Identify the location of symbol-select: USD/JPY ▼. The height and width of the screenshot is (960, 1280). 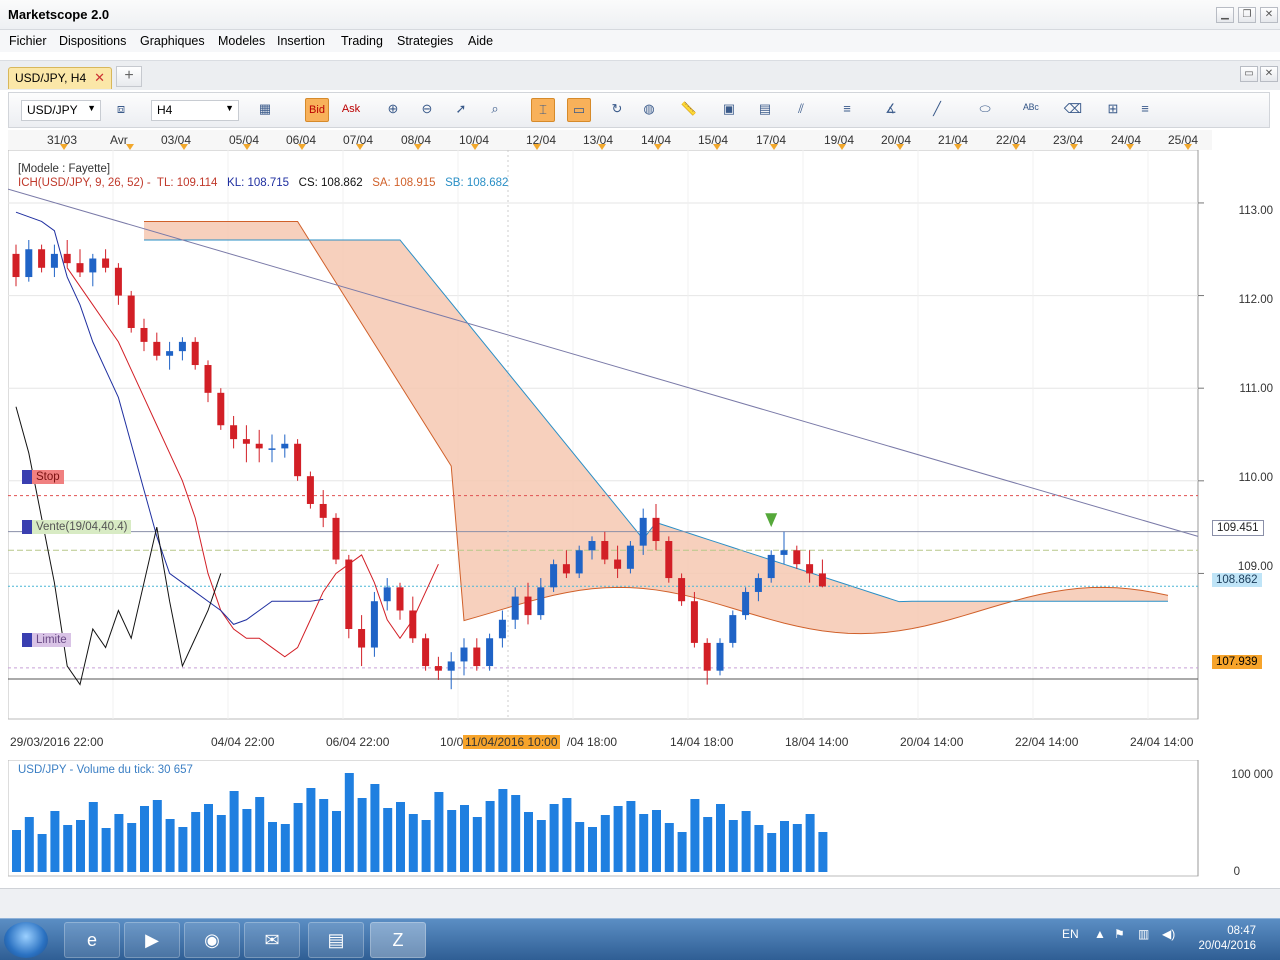
(61, 110).